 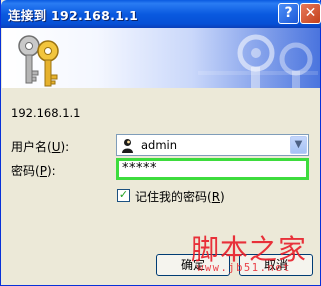 I want to click on remember-password-checkbox: ✓, so click(x=123, y=195).